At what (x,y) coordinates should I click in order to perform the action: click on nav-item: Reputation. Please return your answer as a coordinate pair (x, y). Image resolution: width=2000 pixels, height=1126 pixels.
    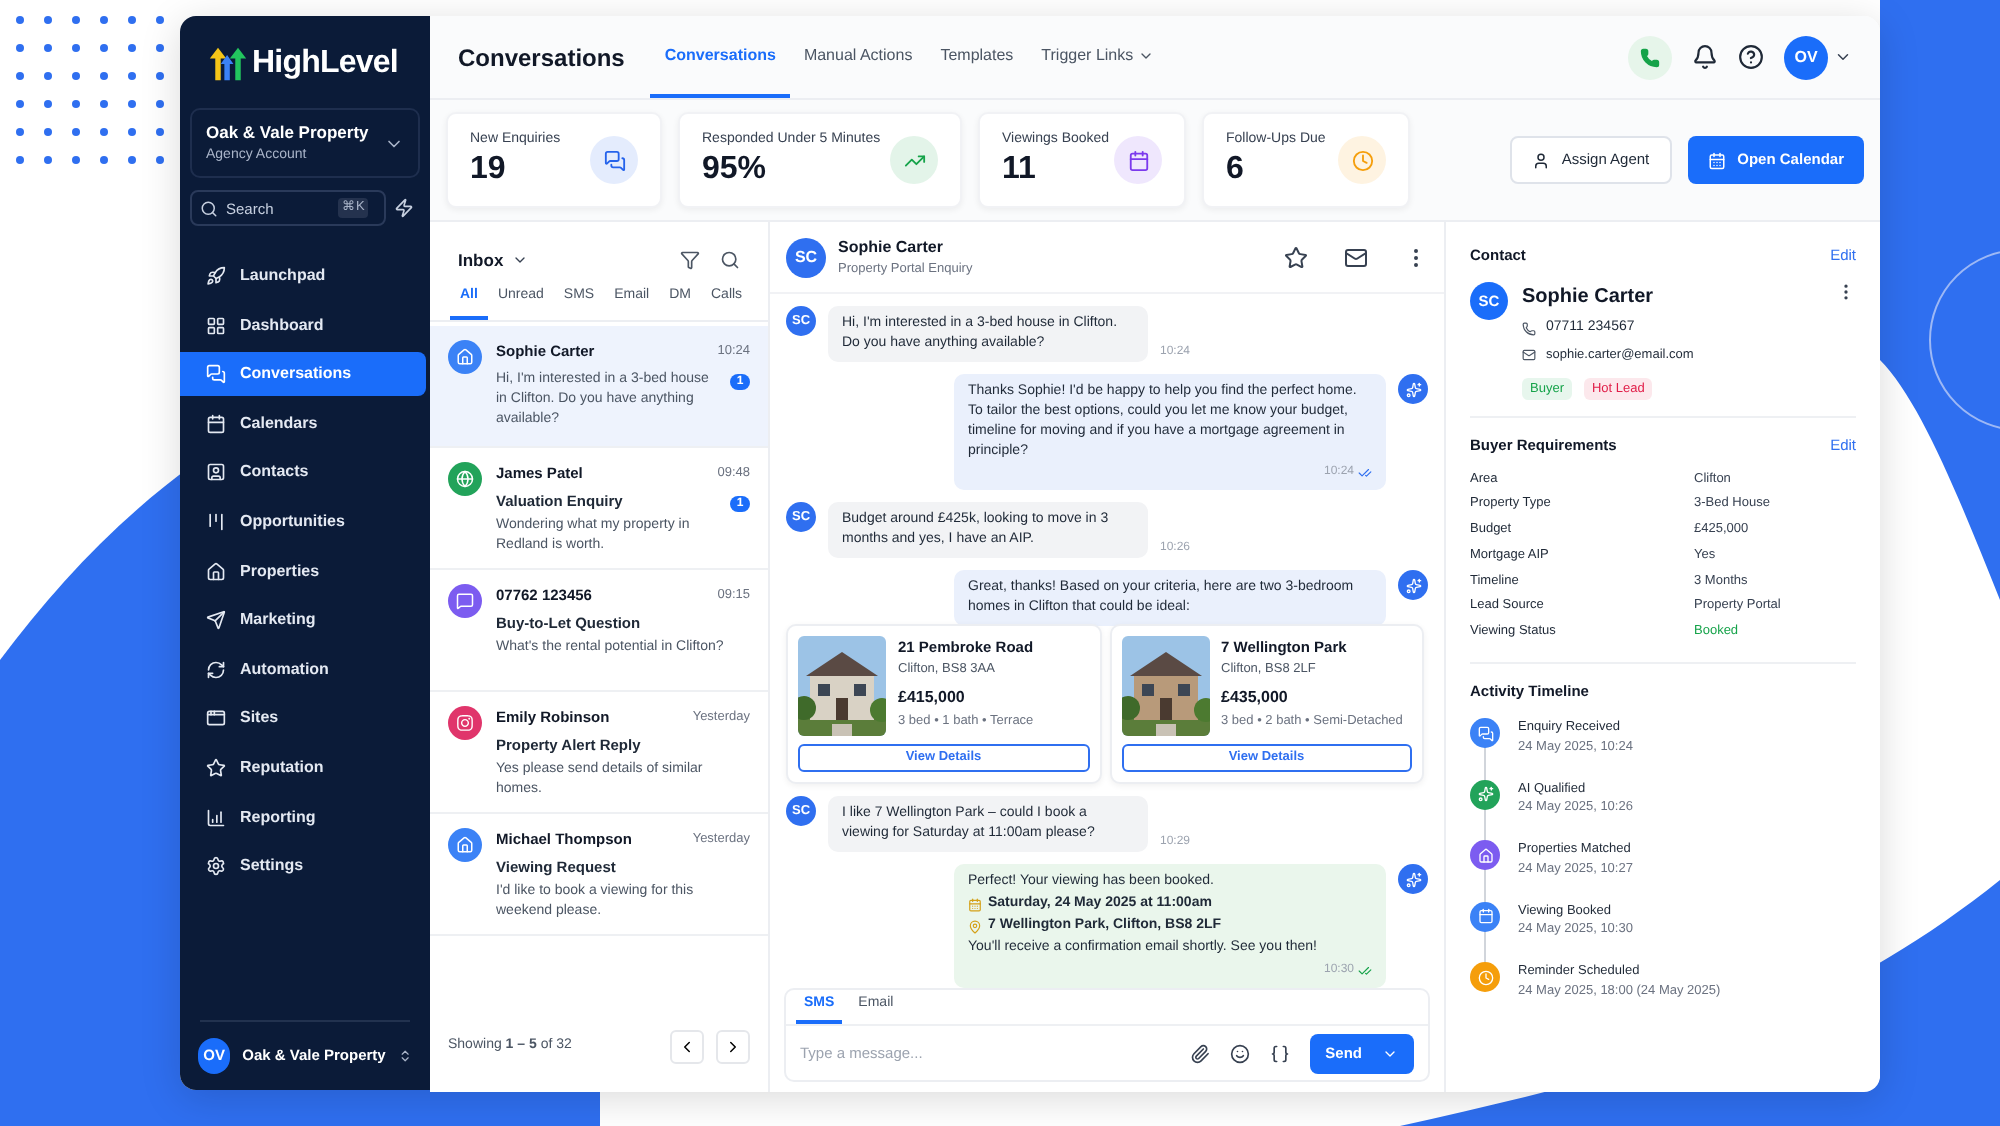
    Looking at the image, I should click on (305, 768).